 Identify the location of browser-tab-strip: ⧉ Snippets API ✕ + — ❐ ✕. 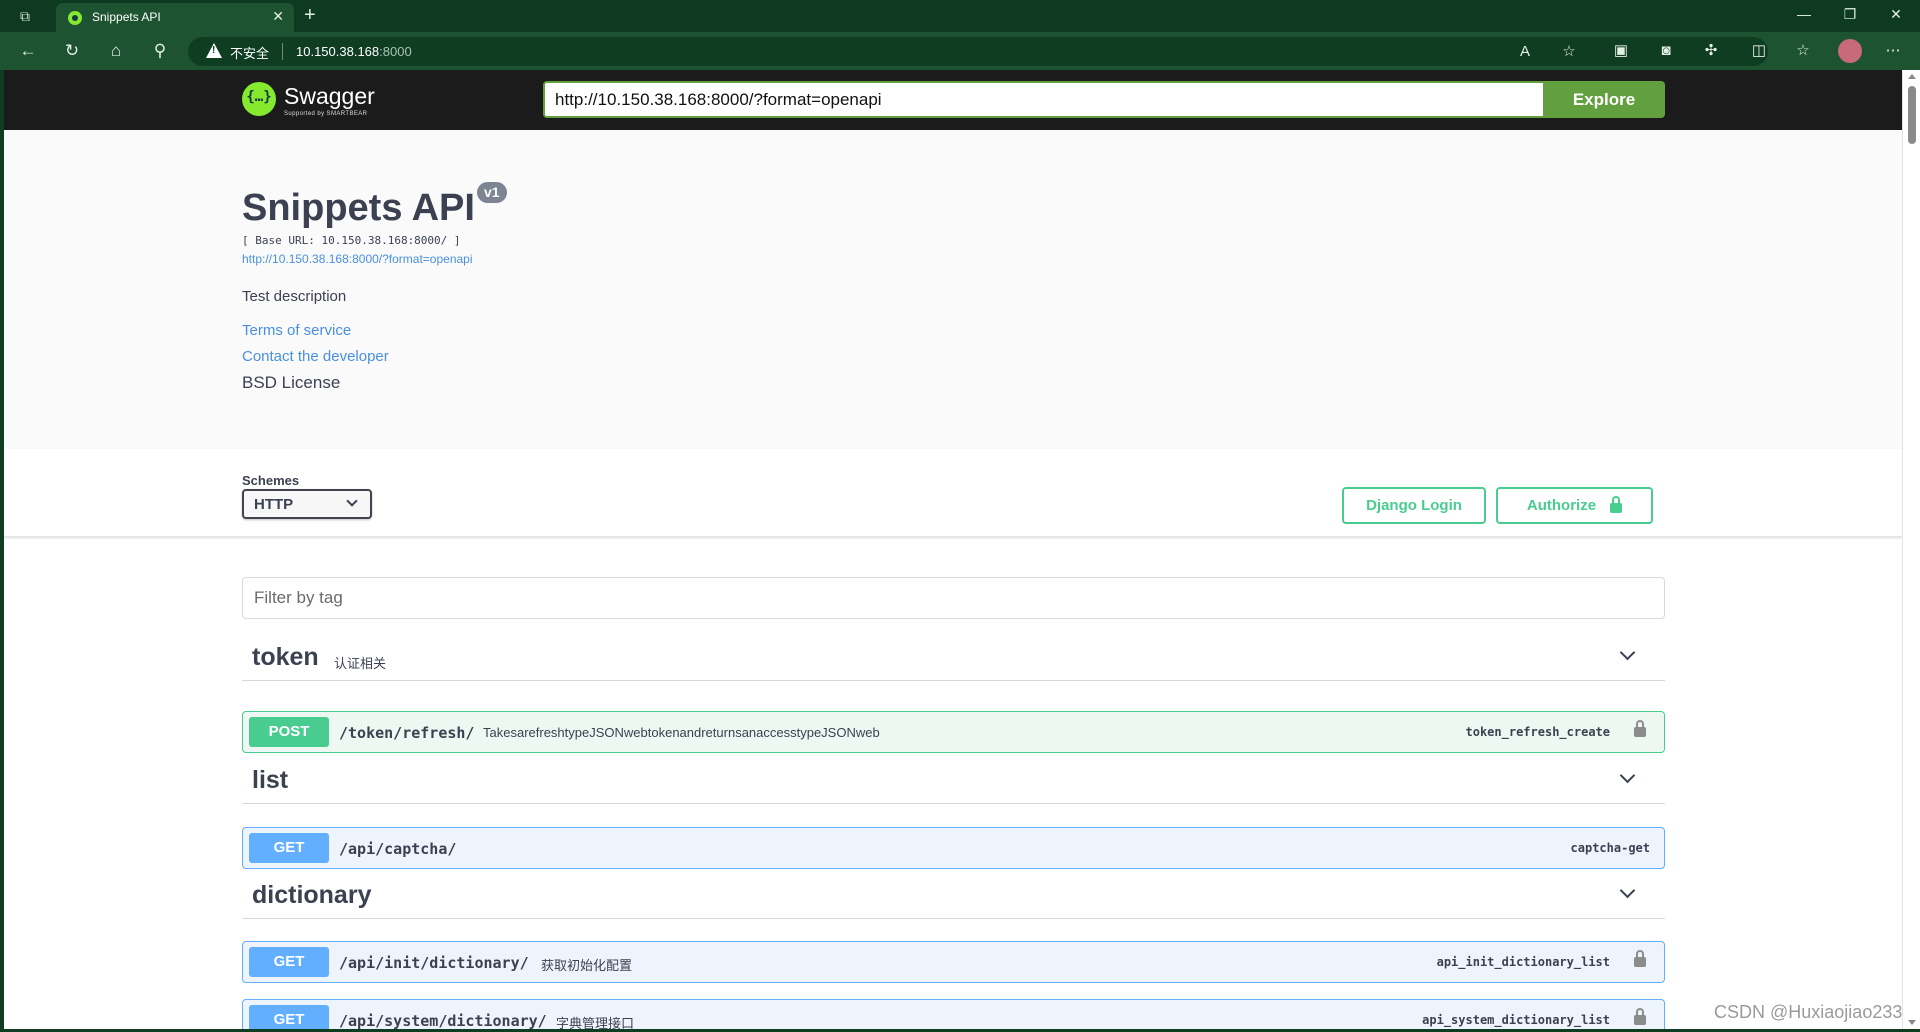
(960, 16).